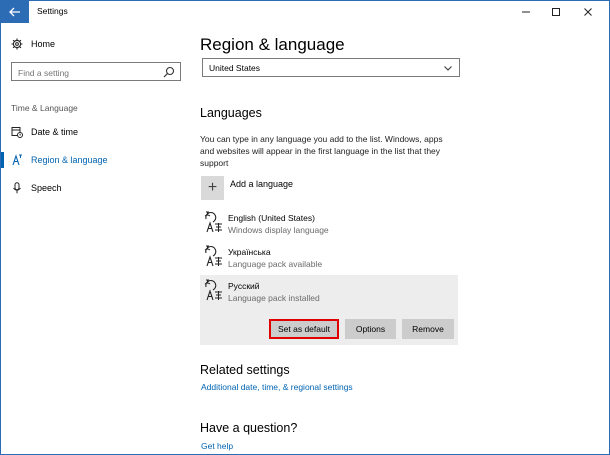 This screenshot has height=455, width=610. What do you see at coordinates (46, 188) in the screenshot?
I see `sidebar-item-label: Speech` at bounding box center [46, 188].